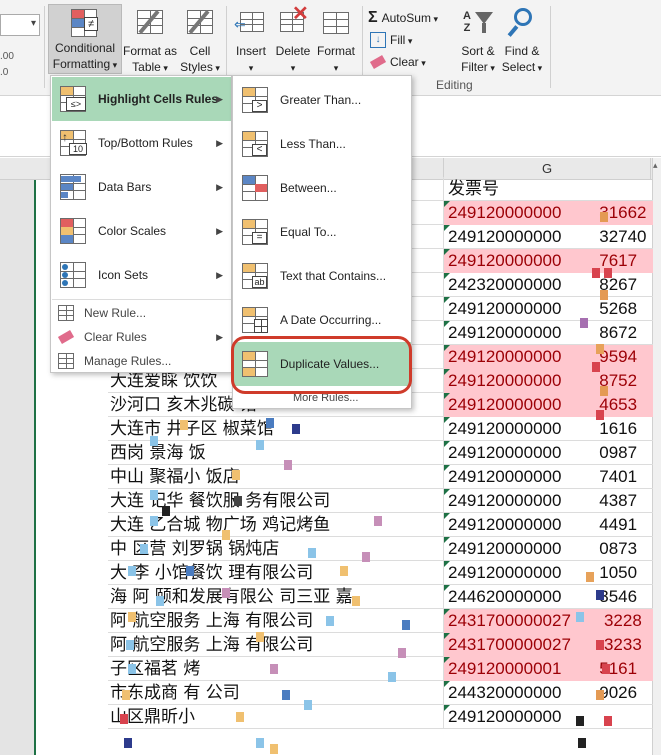  I want to click on delete-cells-icon: ✕, so click(293, 21).